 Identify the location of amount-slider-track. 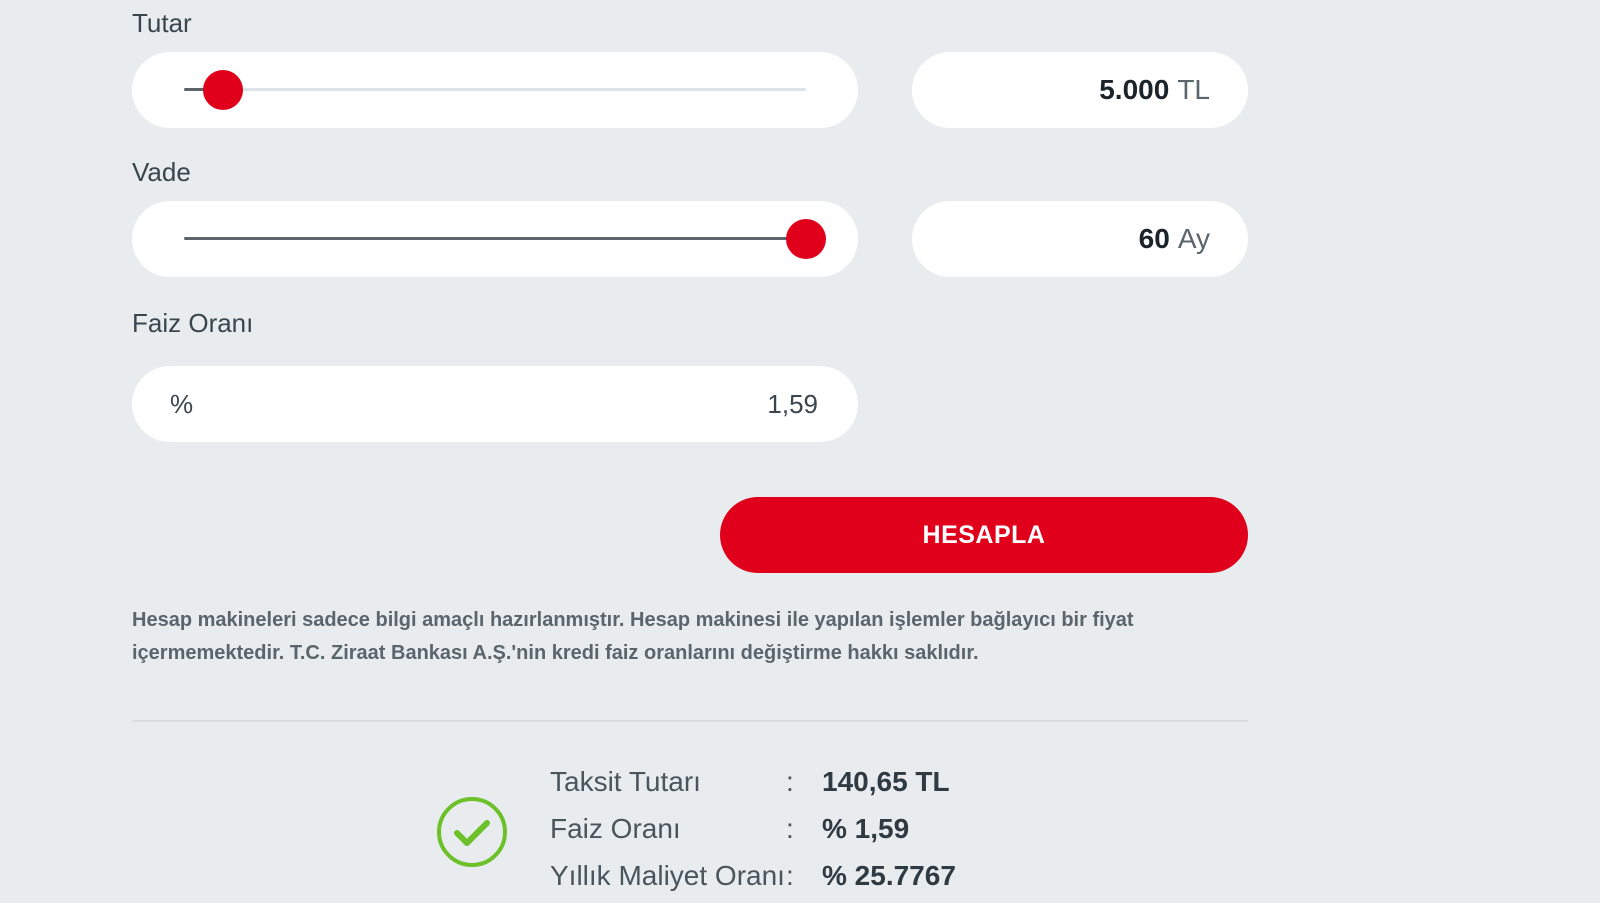
(495, 89).